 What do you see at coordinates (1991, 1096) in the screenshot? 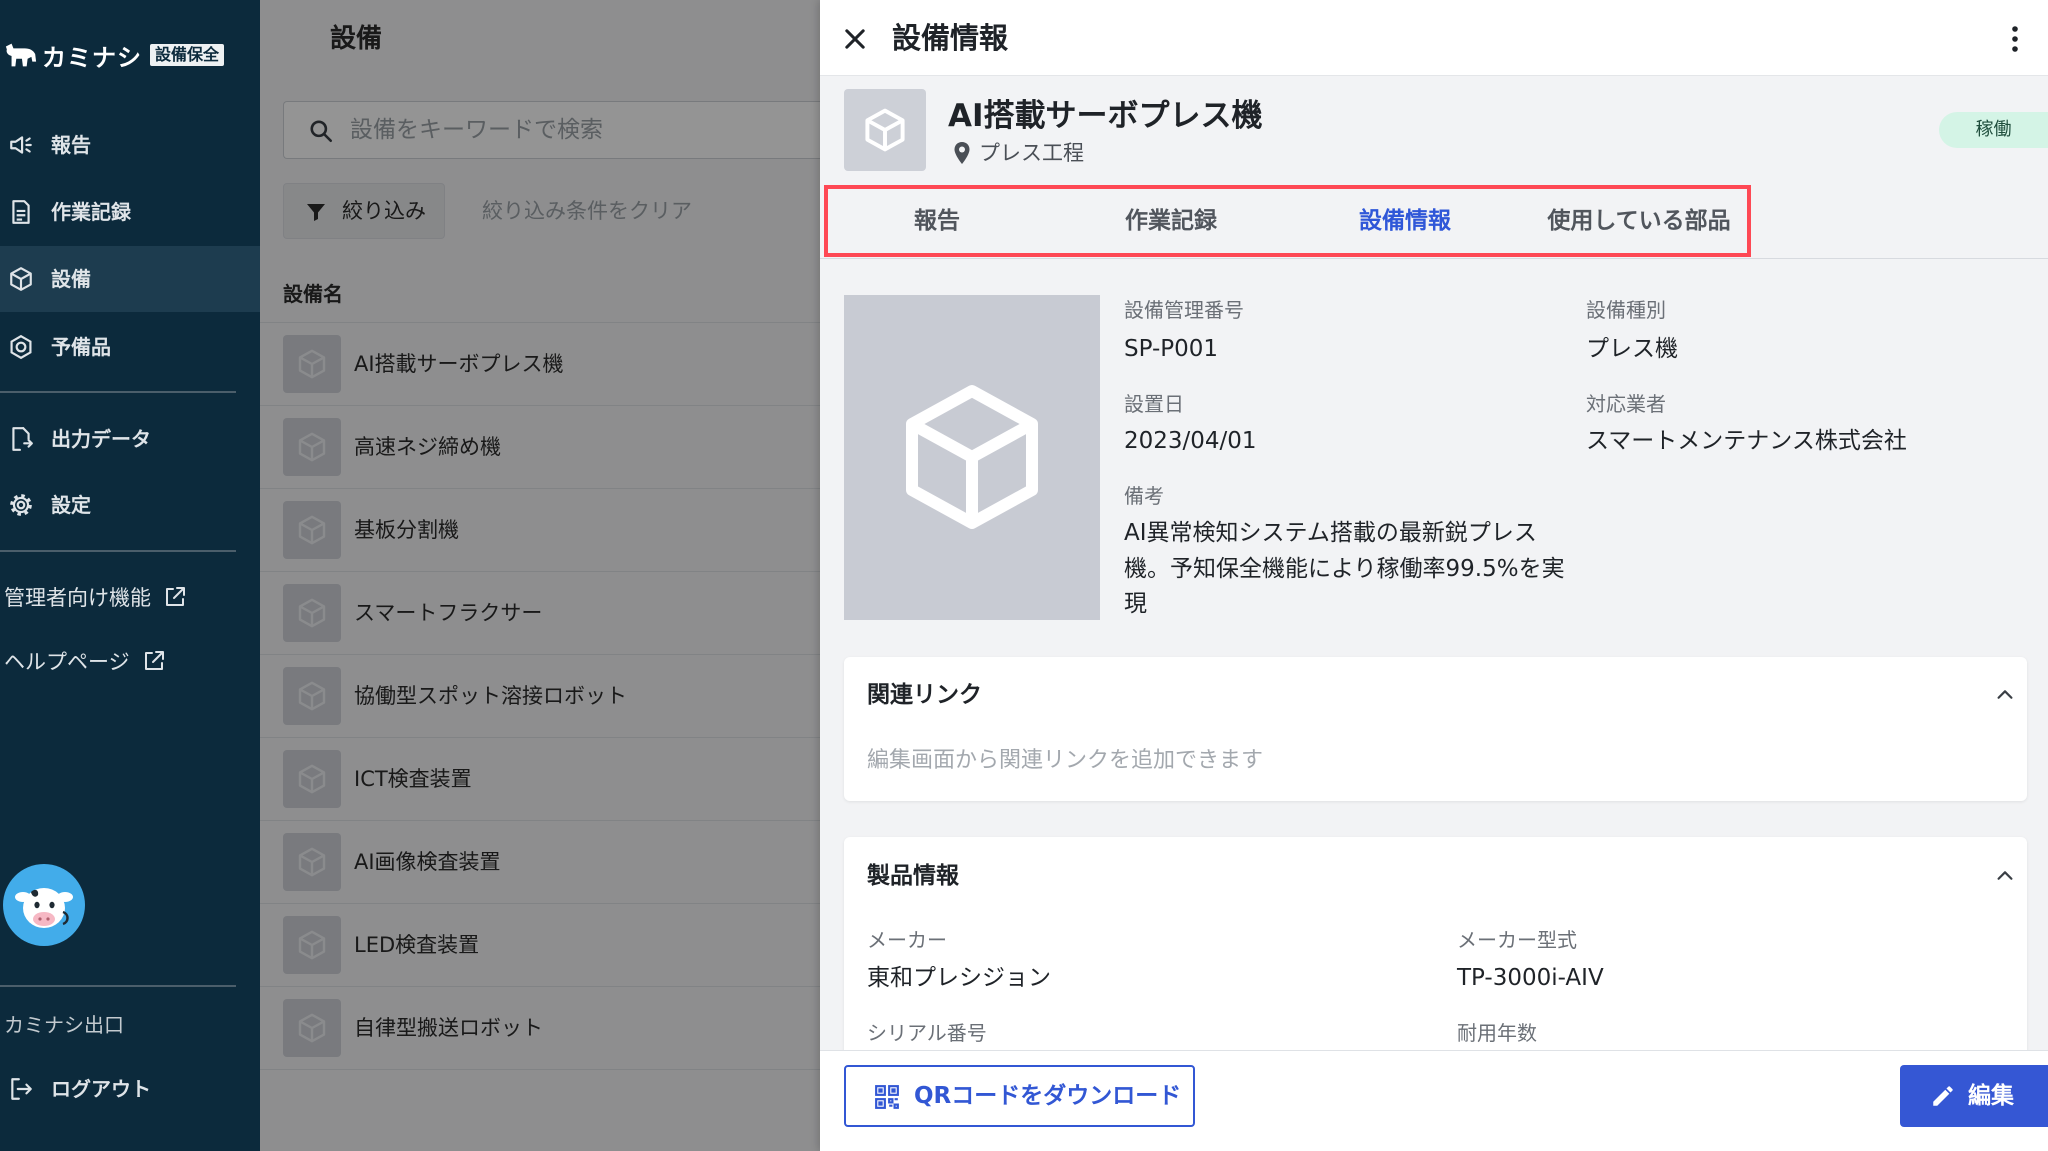
I see `edit-button-label: 編集` at bounding box center [1991, 1096].